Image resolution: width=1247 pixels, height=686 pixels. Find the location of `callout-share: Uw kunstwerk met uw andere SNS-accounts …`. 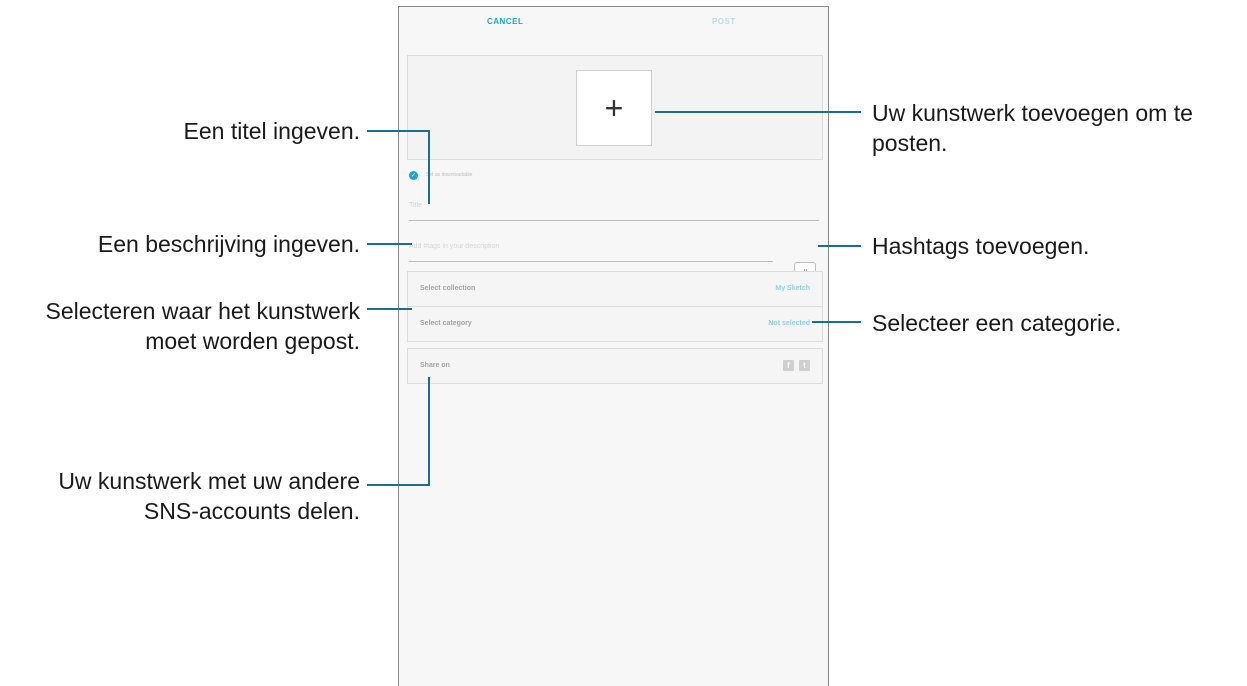

callout-share: Uw kunstwerk met uw andere SNS-accounts … is located at coordinates (209, 496).